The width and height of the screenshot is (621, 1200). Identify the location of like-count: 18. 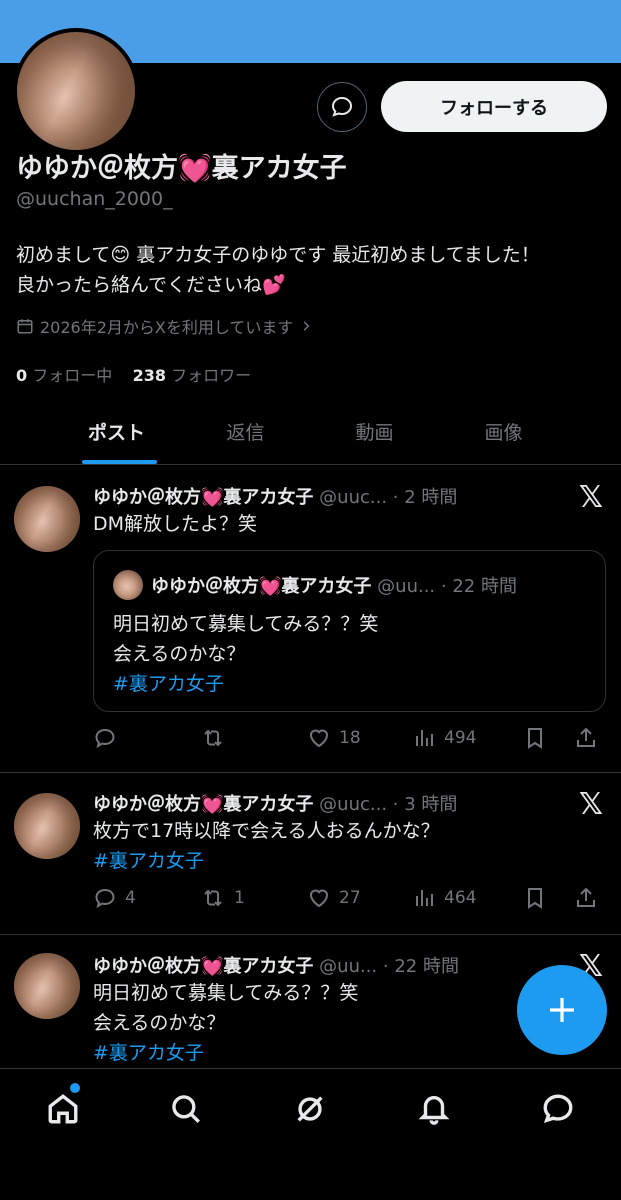
(350, 738).